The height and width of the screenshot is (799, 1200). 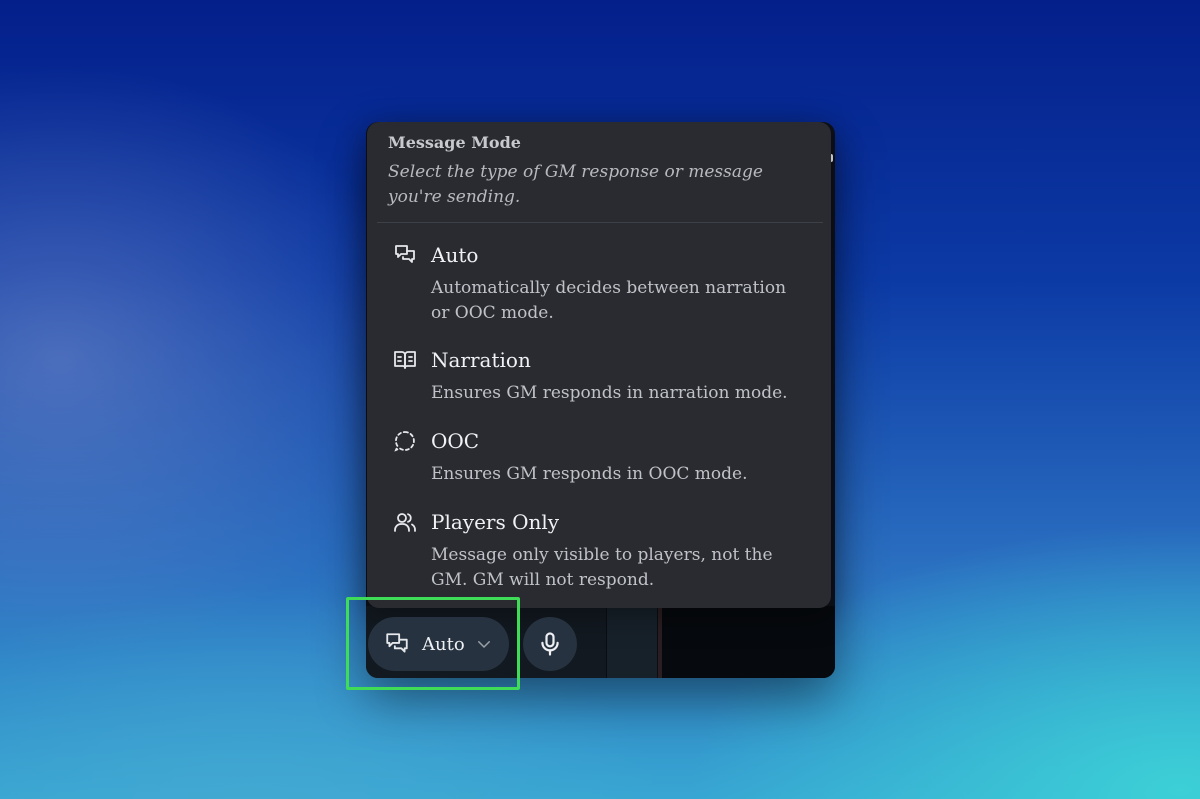 What do you see at coordinates (454, 142) in the screenshot?
I see `popup-title: Message Mode` at bounding box center [454, 142].